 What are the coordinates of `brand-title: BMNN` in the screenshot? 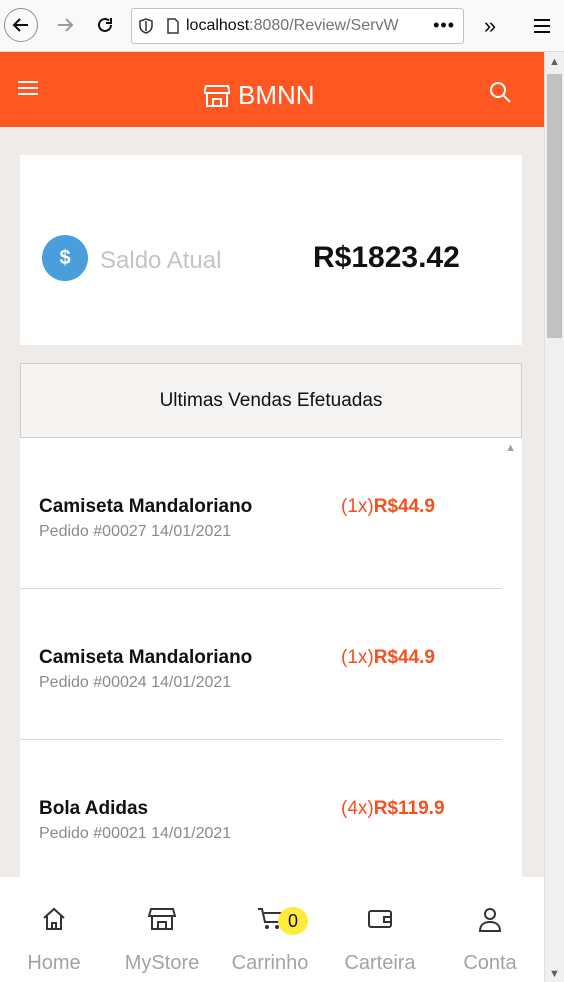 It's located at (276, 95).